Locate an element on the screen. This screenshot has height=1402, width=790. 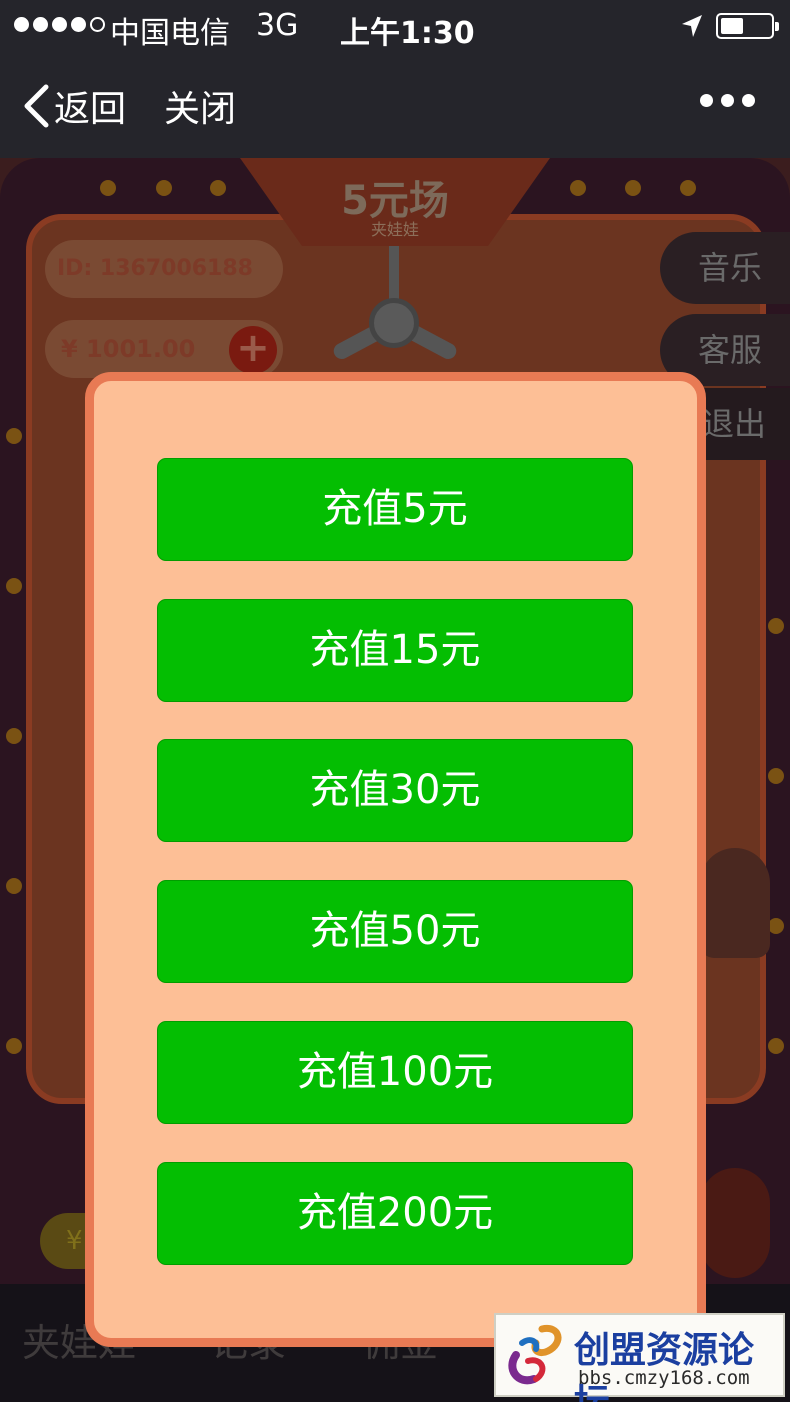
recharge-15-button: 充值15元 is located at coordinates (395, 650).